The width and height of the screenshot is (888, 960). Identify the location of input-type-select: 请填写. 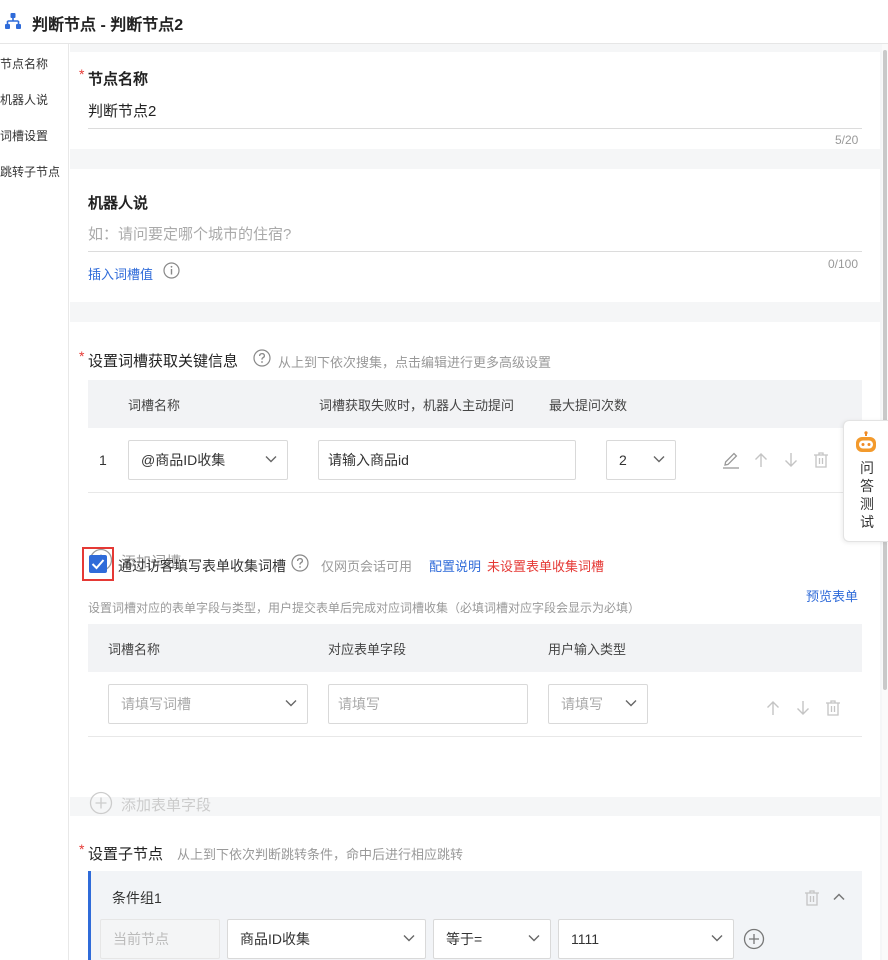
(598, 704).